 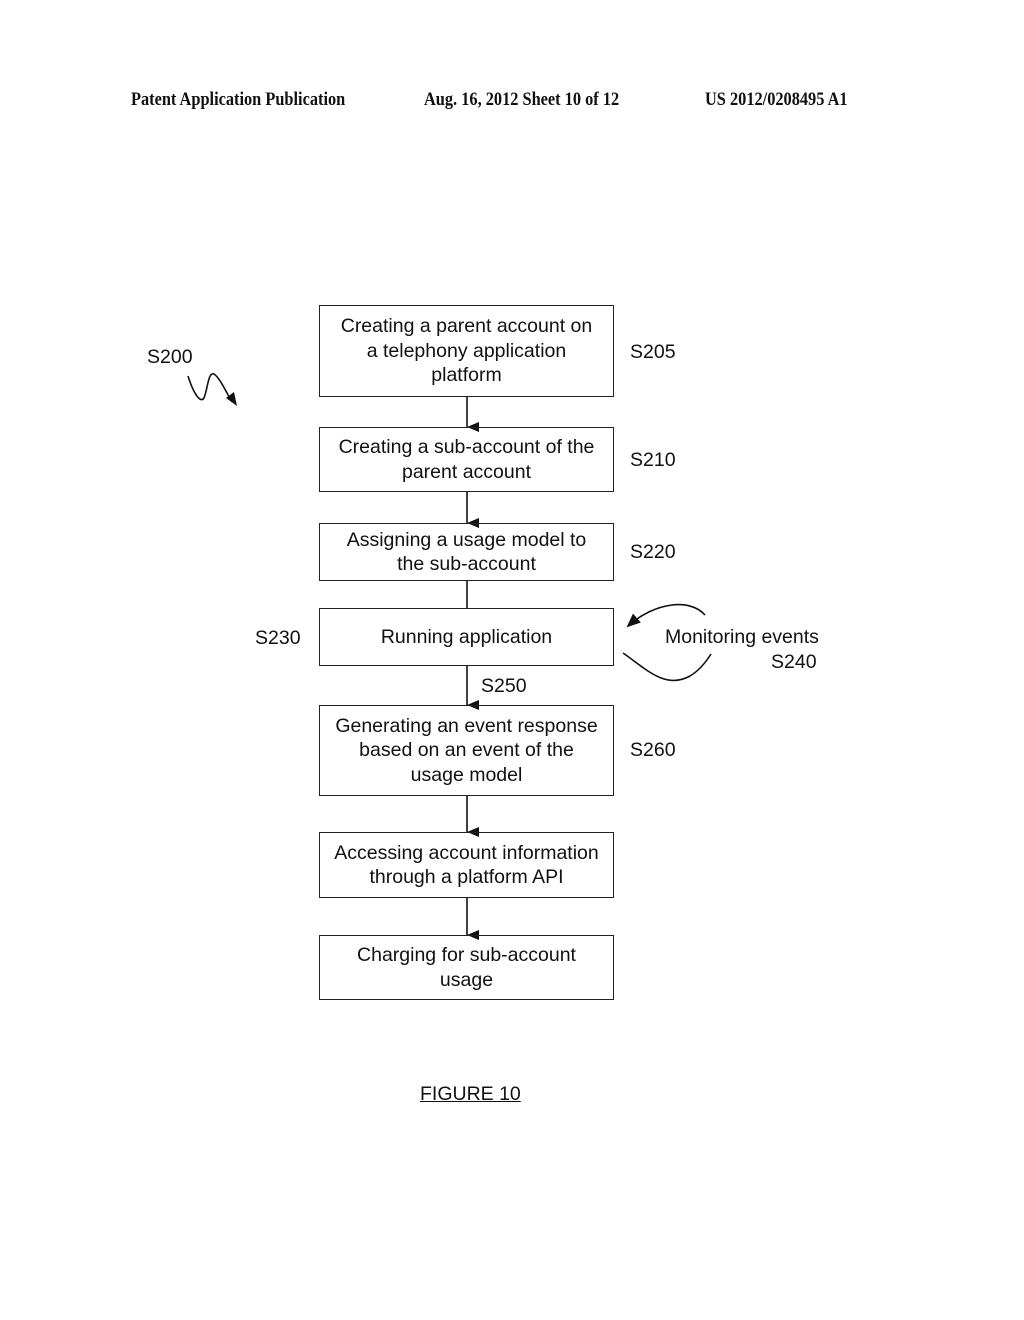 I want to click on step-ref-s210: S210, so click(x=653, y=460).